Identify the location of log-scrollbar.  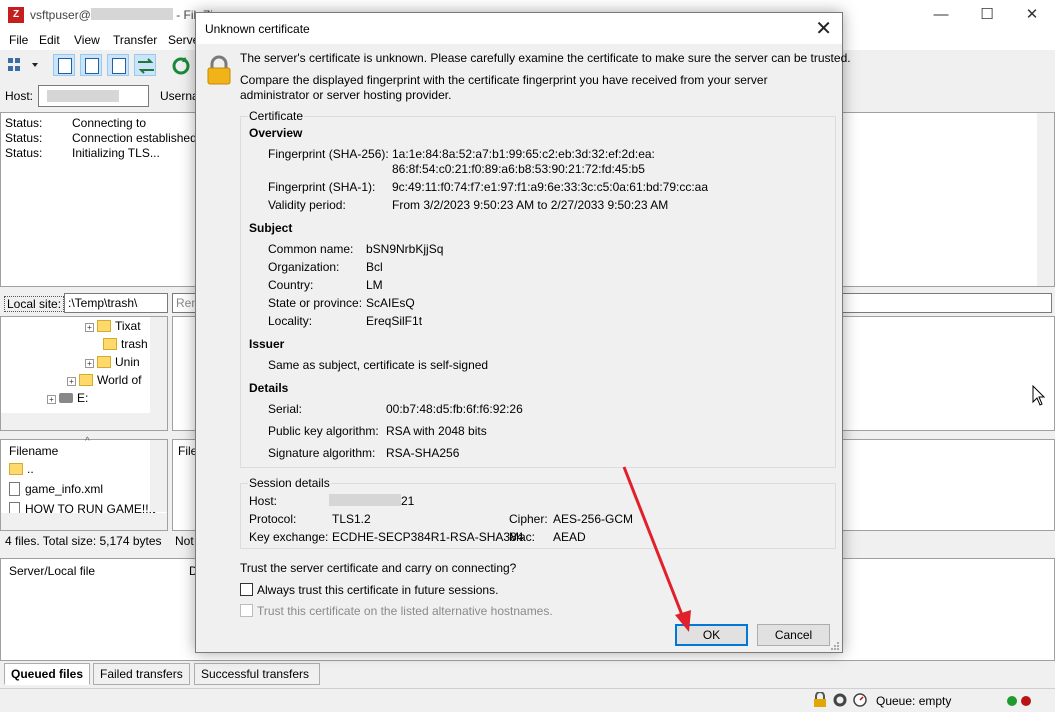
(1045, 199).